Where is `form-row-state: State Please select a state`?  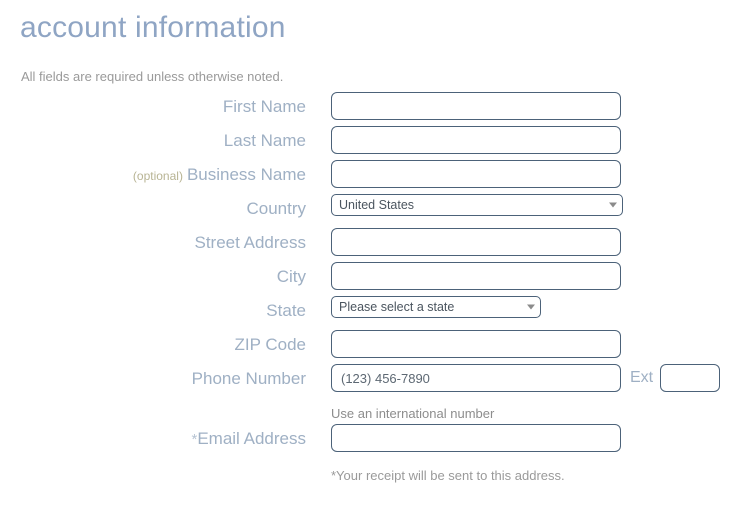 form-row-state: State Please select a state is located at coordinates (377, 313).